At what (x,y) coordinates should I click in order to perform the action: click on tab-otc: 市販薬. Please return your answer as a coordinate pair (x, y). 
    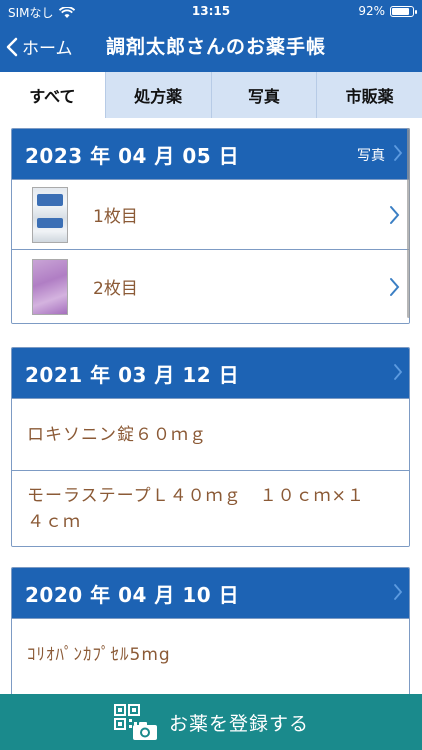
    Looking at the image, I should click on (369, 95).